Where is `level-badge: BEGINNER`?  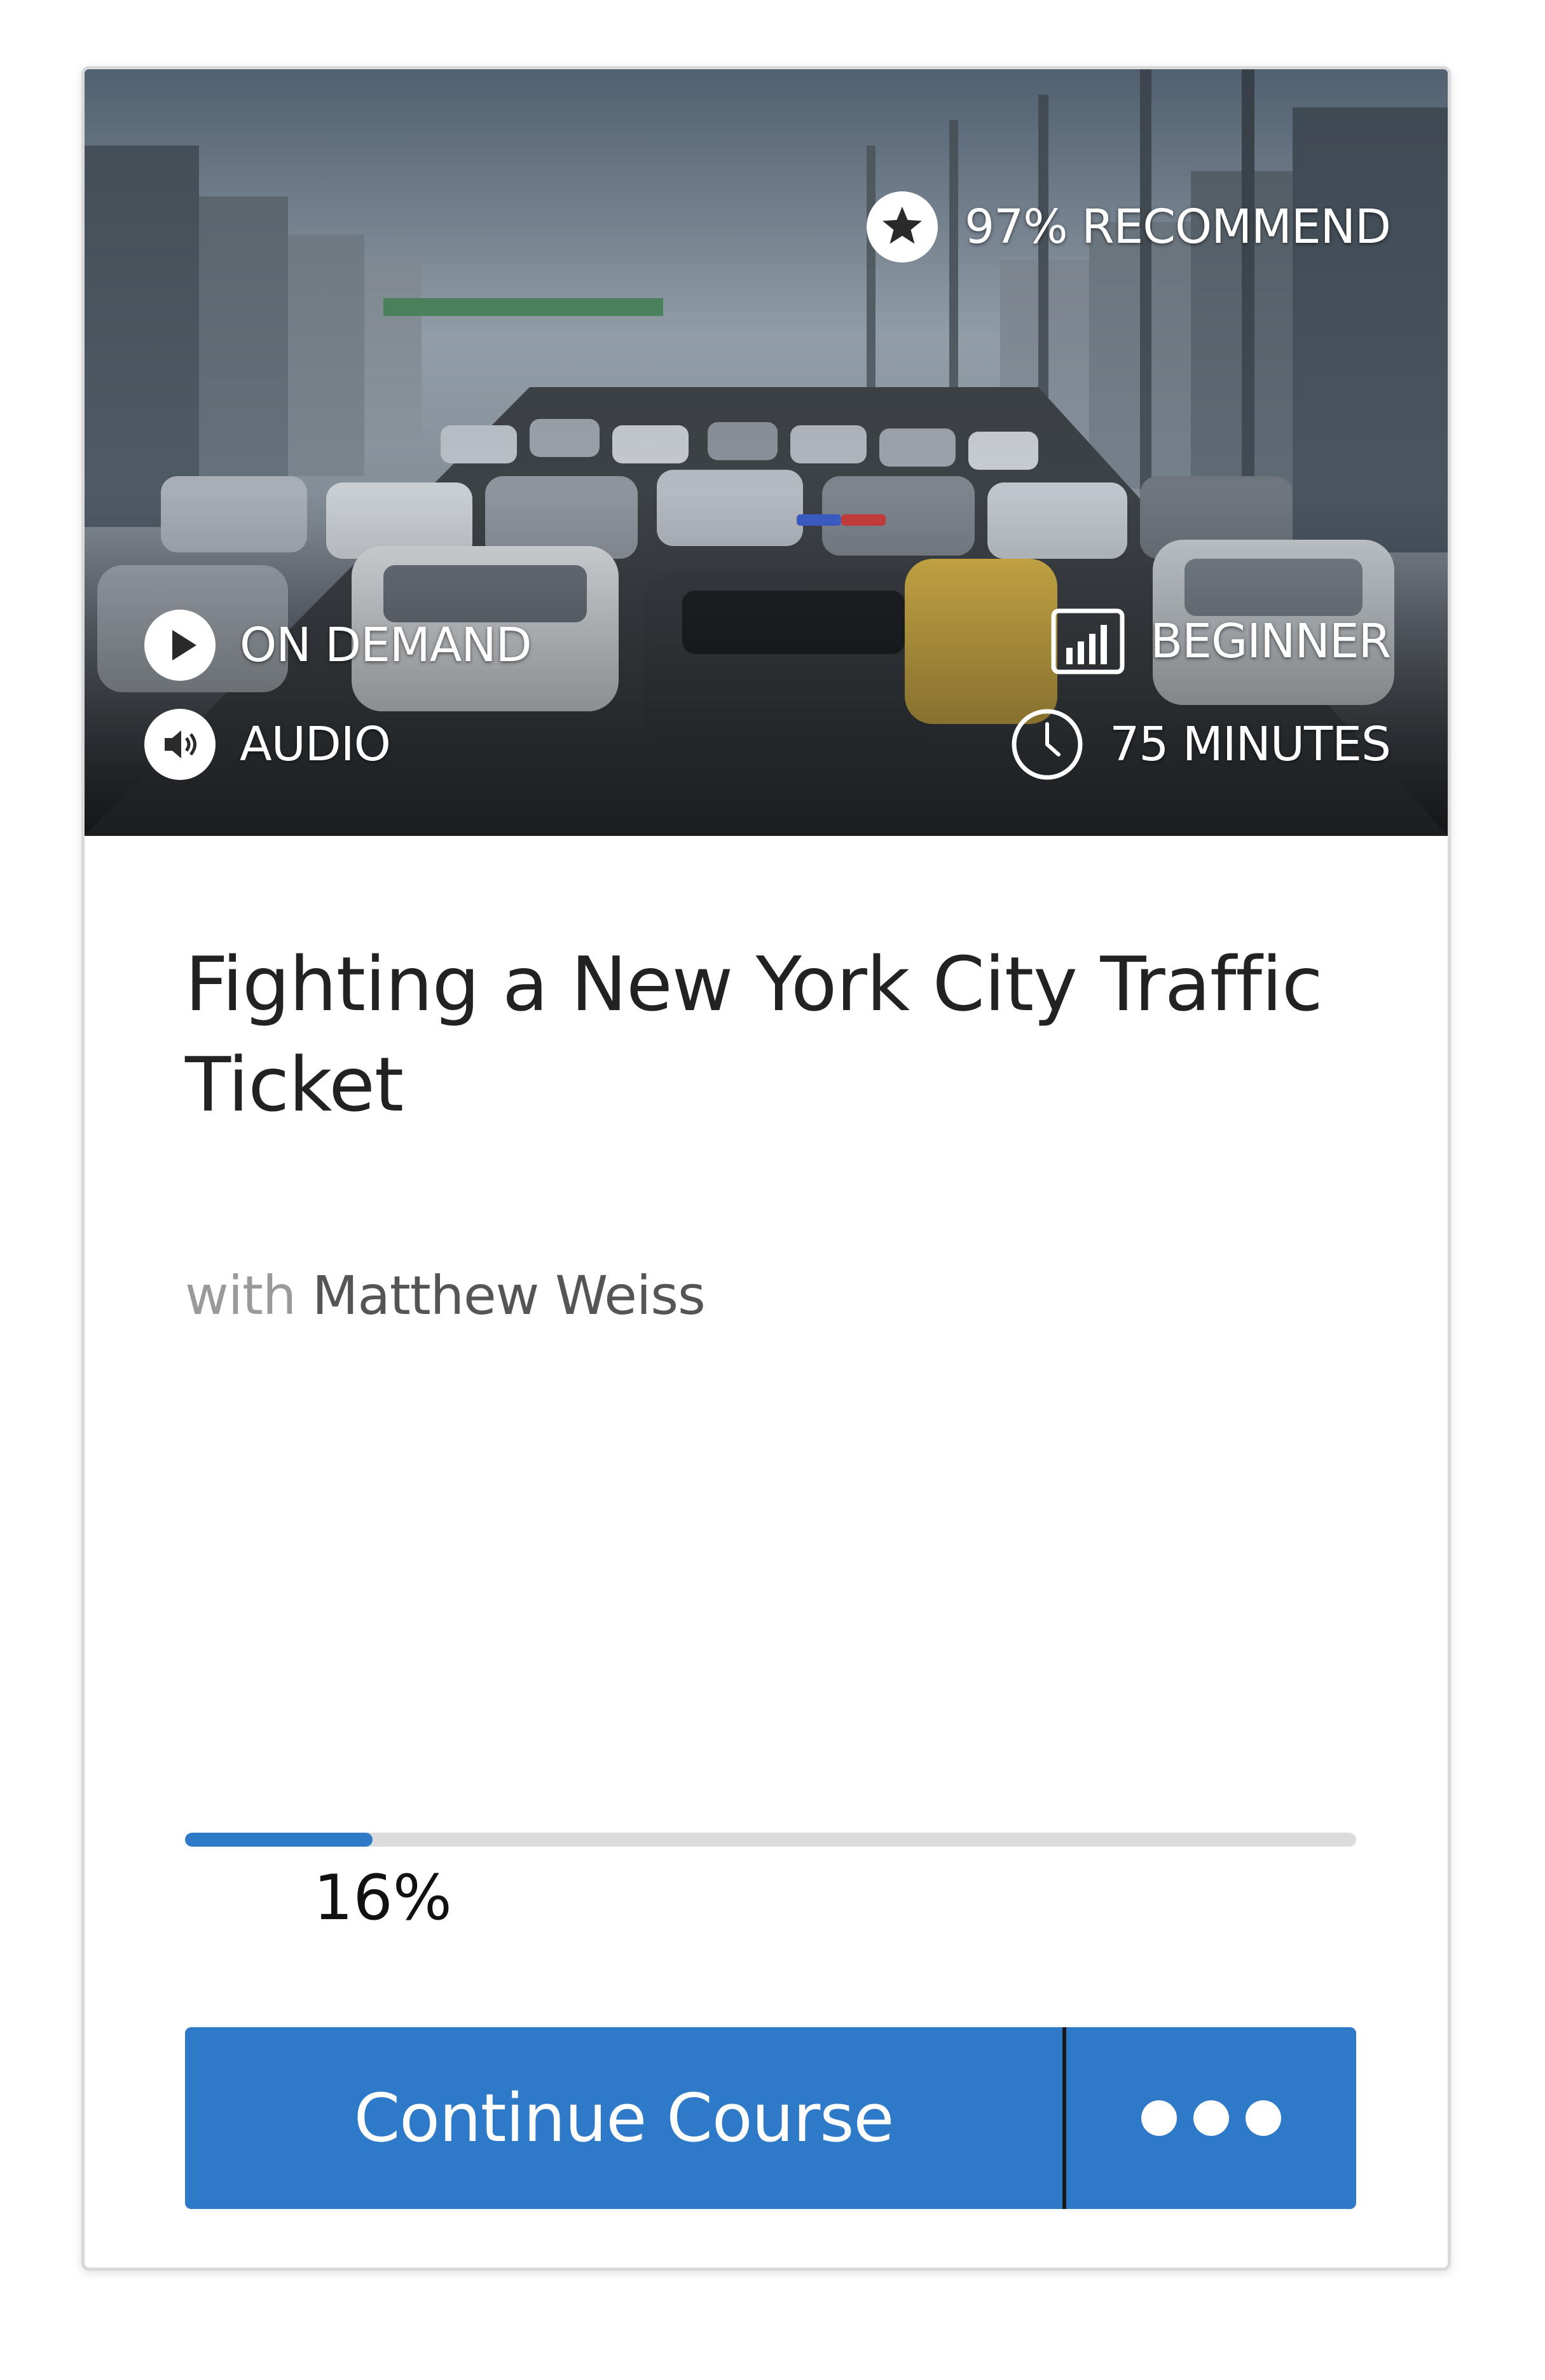 level-badge: BEGINNER is located at coordinates (1221, 641).